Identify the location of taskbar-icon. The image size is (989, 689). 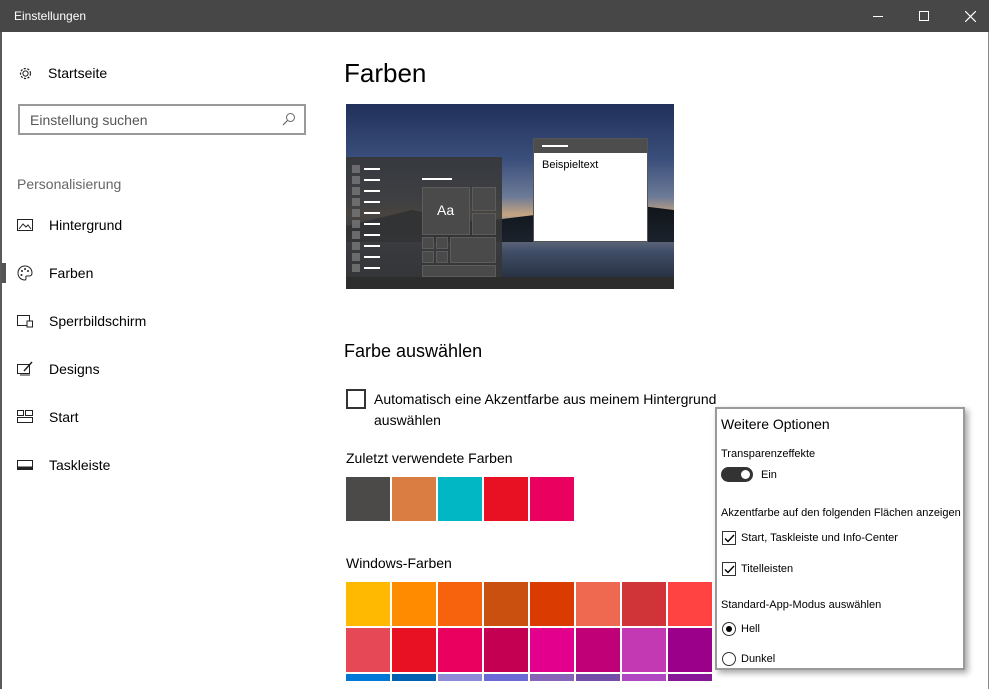
(25, 465).